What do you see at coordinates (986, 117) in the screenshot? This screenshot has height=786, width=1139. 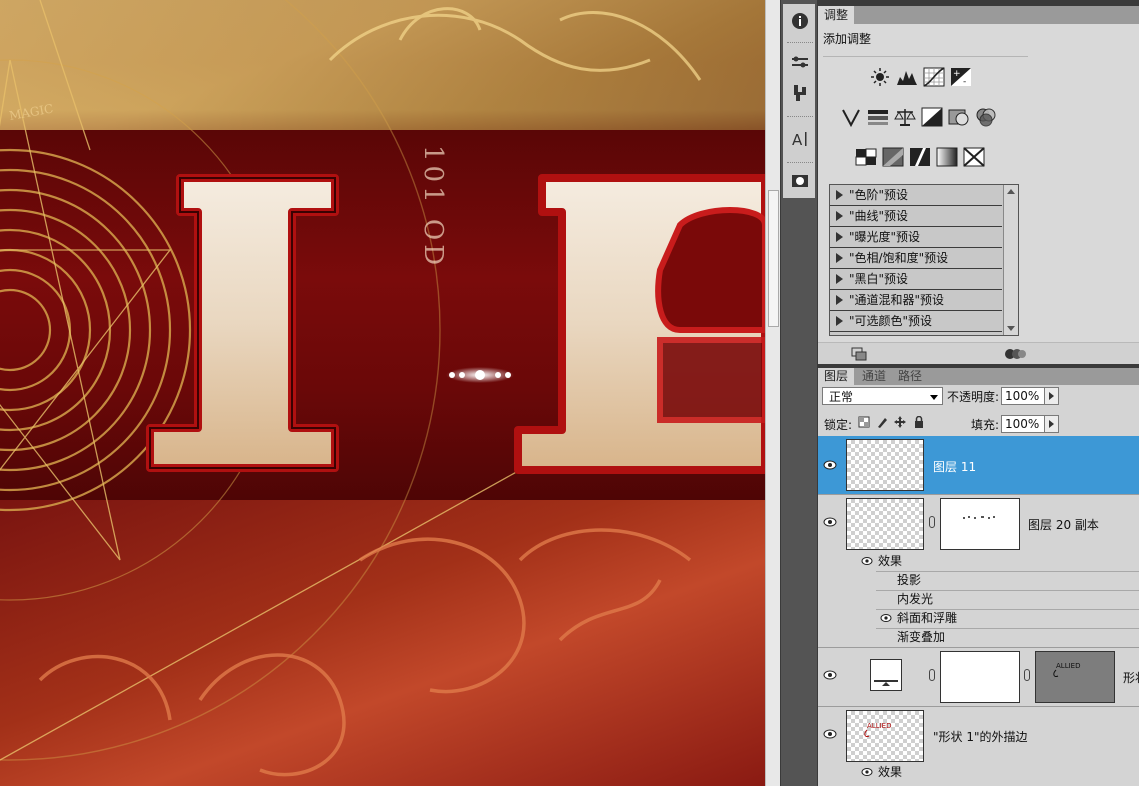 I see `channel-mixer-icon` at bounding box center [986, 117].